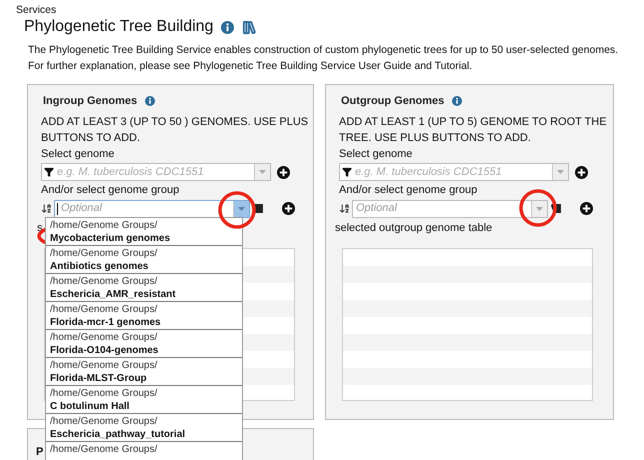 Image resolution: width=644 pixels, height=460 pixels. I want to click on dropdown-item: /home/Genome Groups/ Florida-mcr-1 genomes, so click(144, 316).